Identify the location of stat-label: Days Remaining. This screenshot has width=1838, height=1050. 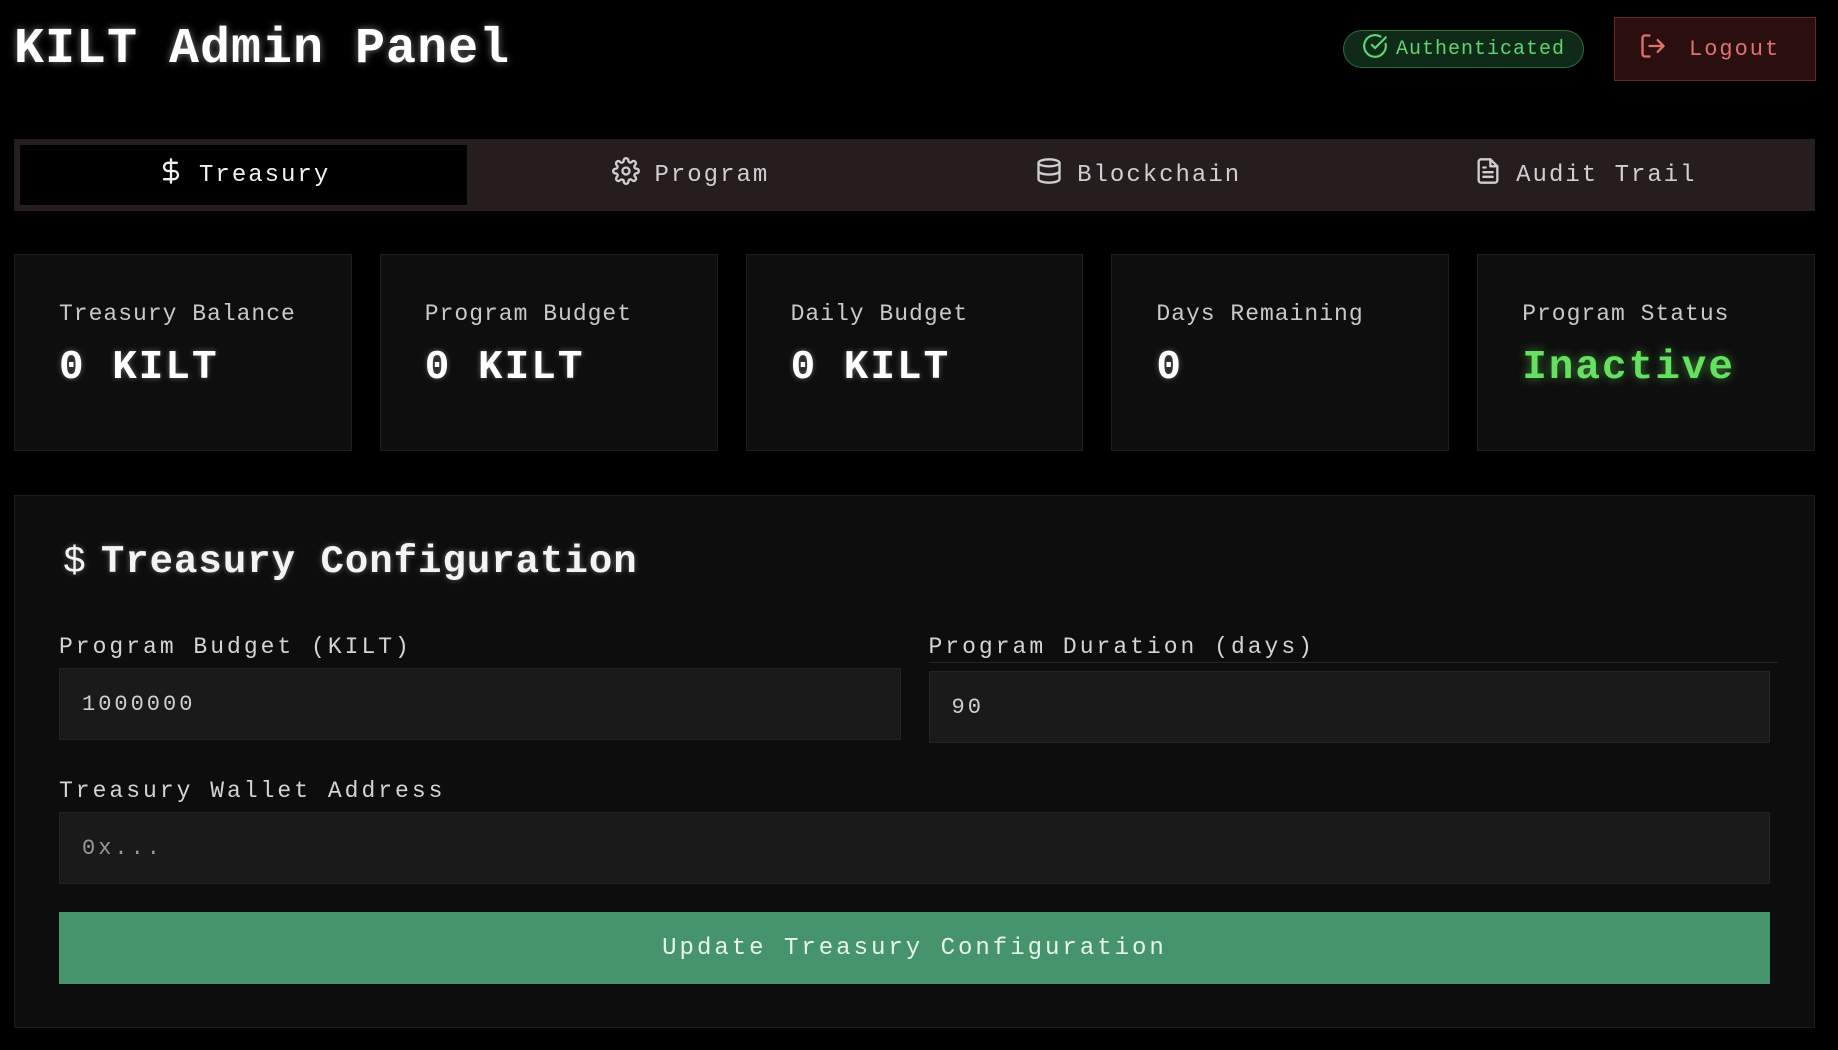
(1260, 314).